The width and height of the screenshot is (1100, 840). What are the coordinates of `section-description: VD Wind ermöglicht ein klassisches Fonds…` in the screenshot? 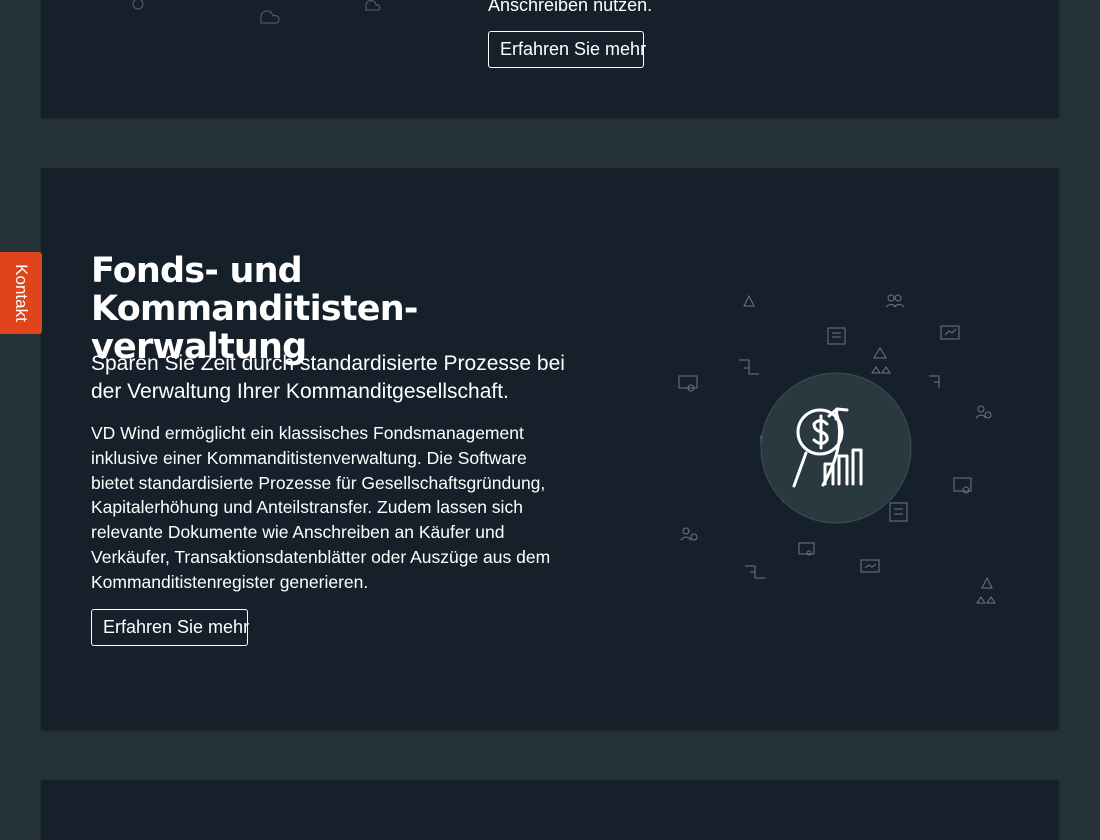 It's located at (321, 507).